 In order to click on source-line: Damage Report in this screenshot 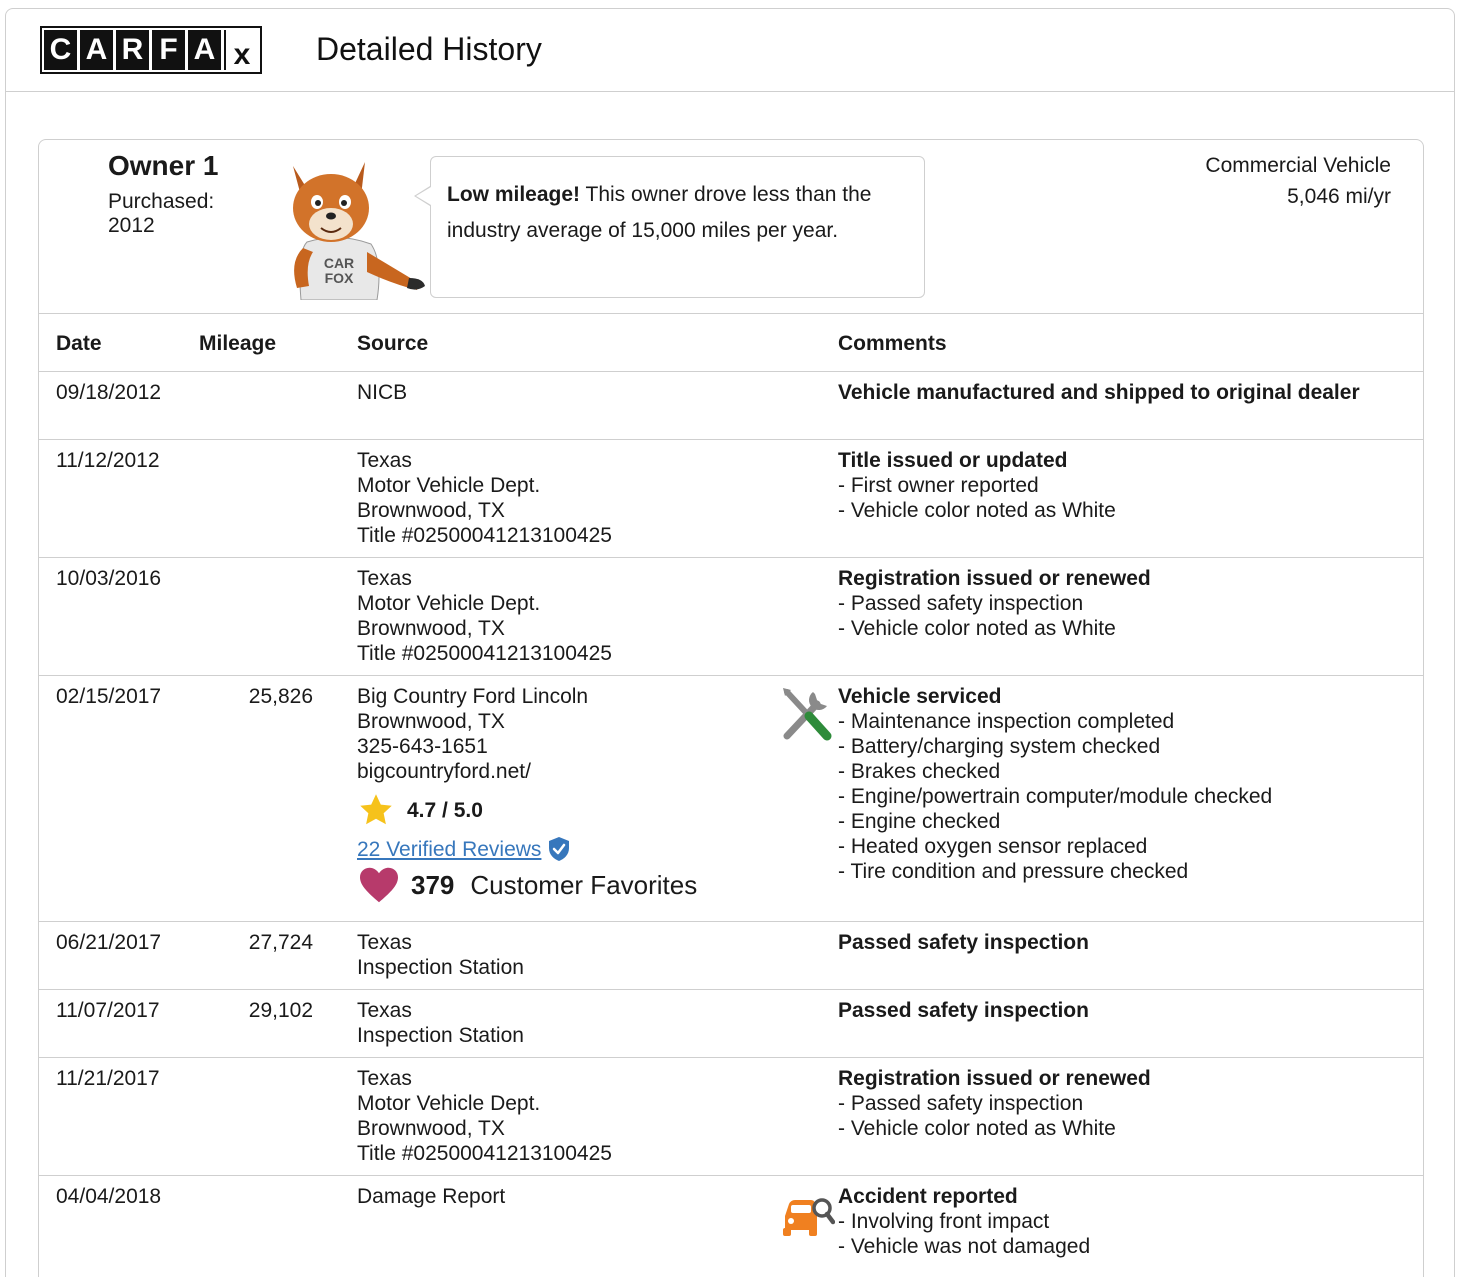, I will do `click(431, 1196)`.